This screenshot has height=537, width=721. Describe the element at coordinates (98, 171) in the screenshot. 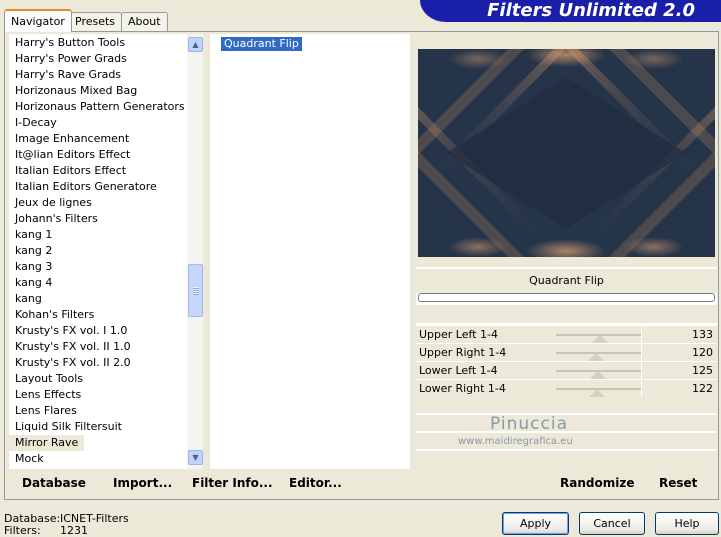

I see `category-item: Italian Editors Effect` at that location.